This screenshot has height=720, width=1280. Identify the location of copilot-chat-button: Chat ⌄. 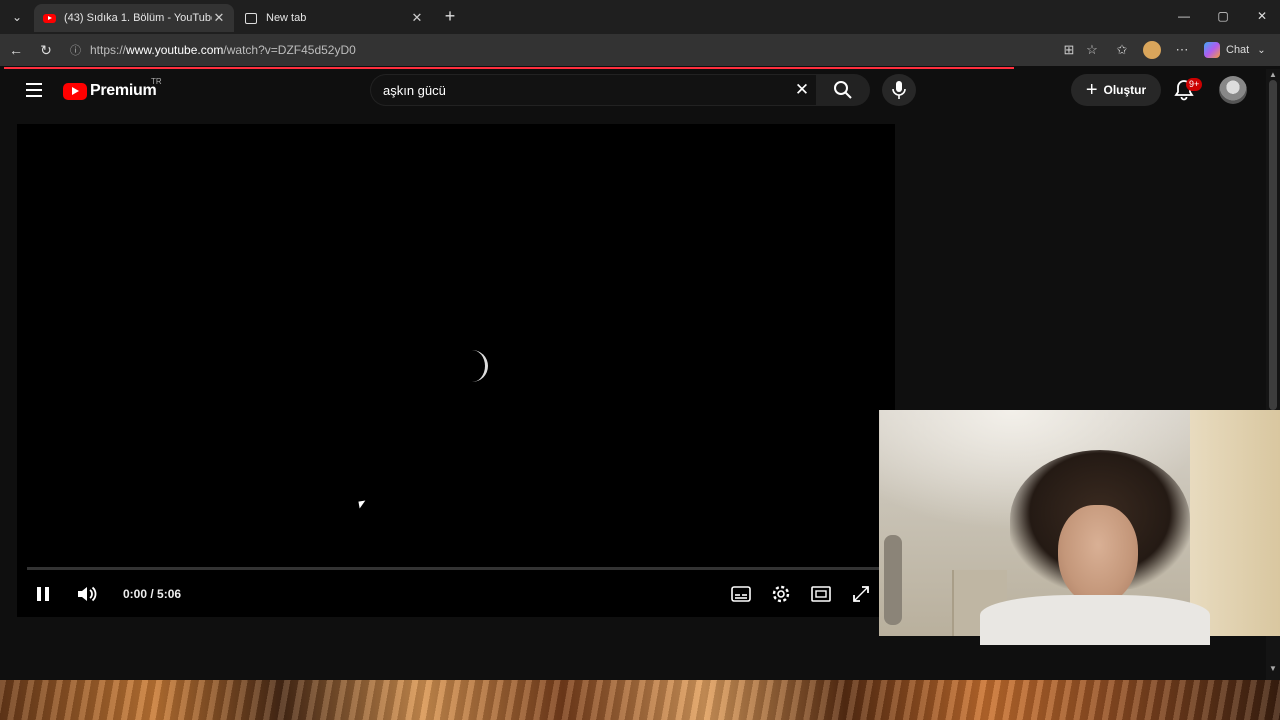
(1235, 50).